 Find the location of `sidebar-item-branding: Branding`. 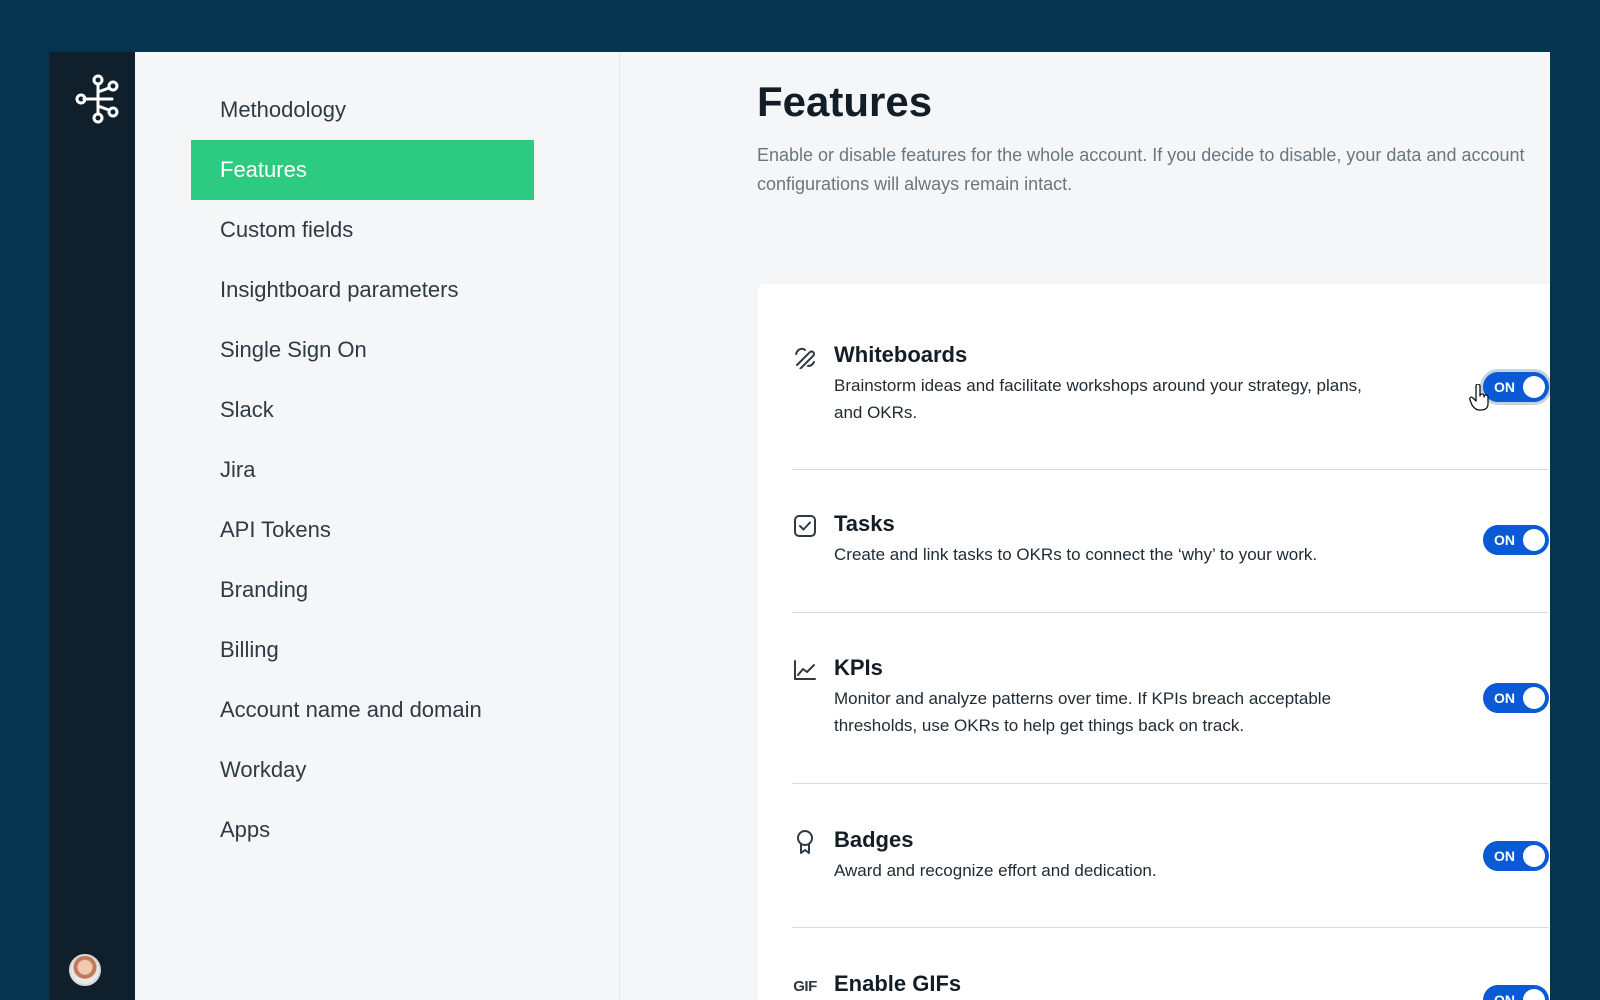

sidebar-item-branding: Branding is located at coordinates (362, 590).